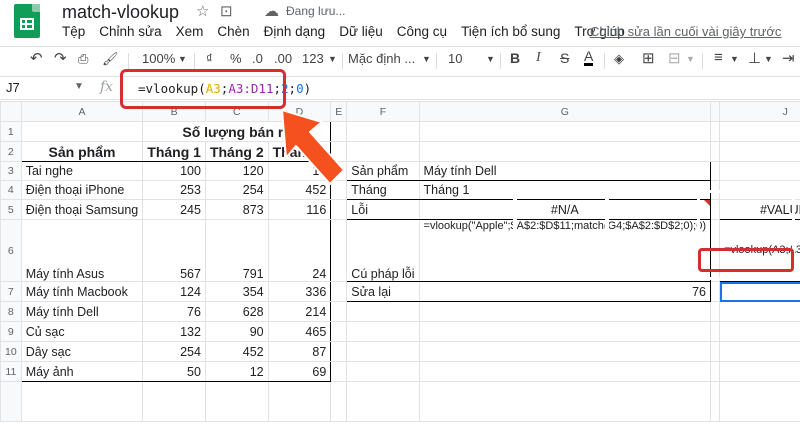 This screenshot has height=430, width=800. Describe the element at coordinates (565, 131) in the screenshot. I see `cell-g1` at that location.